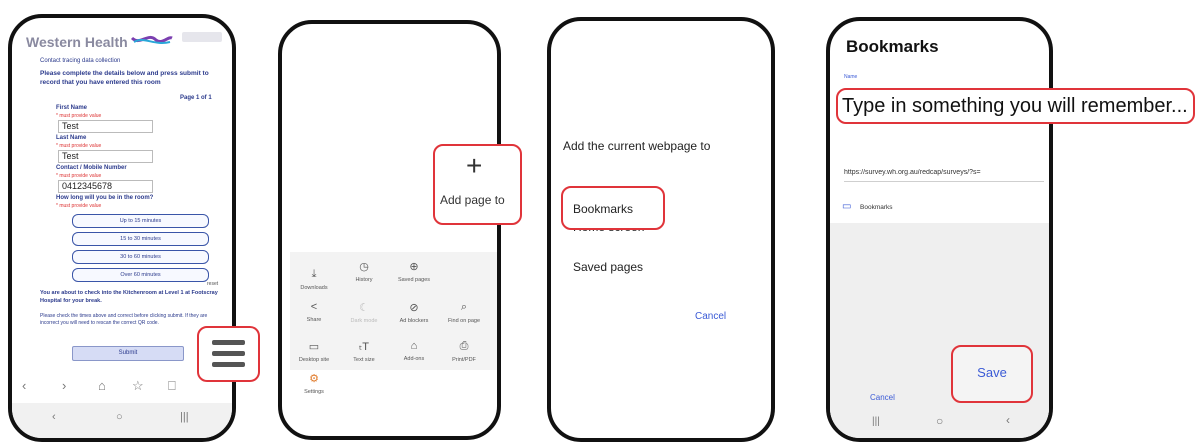 The image size is (1197, 446). I want to click on reset-link: reset, so click(212, 284).